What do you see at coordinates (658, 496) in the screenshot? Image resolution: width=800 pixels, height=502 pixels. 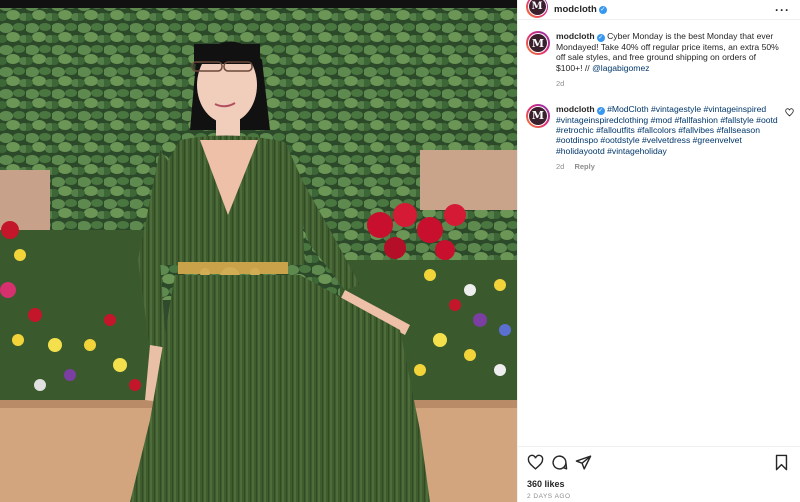 I see `post-date: 2 DAYS AGO` at bounding box center [658, 496].